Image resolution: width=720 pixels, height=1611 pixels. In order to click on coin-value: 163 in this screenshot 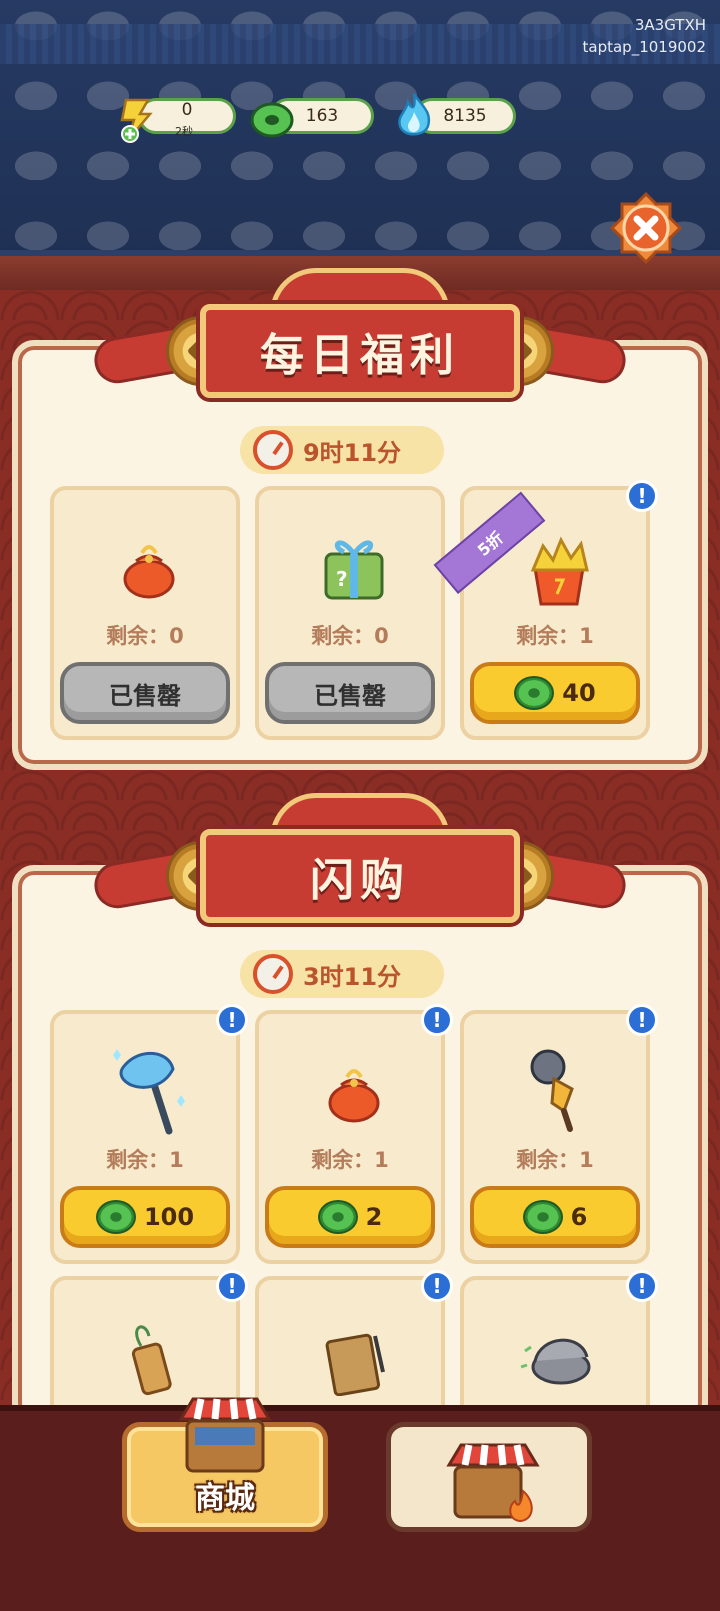, I will do `click(322, 116)`.